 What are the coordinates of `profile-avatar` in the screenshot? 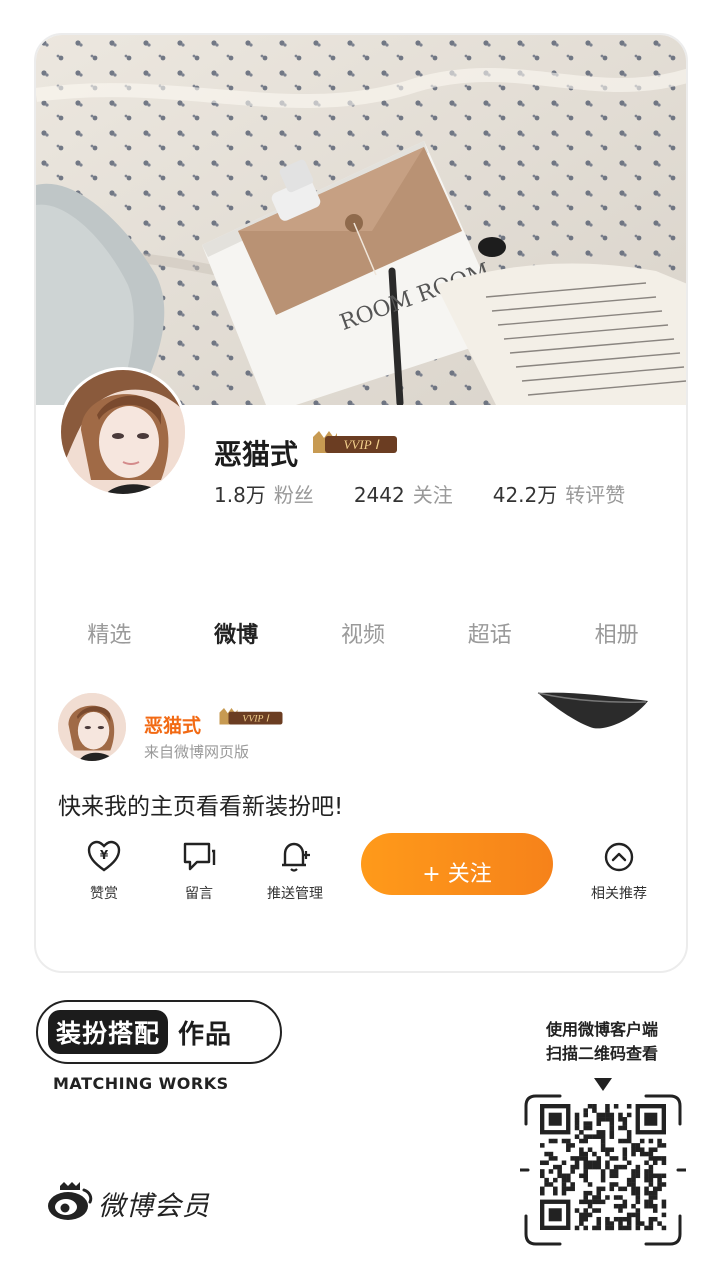 It's located at (123, 432).